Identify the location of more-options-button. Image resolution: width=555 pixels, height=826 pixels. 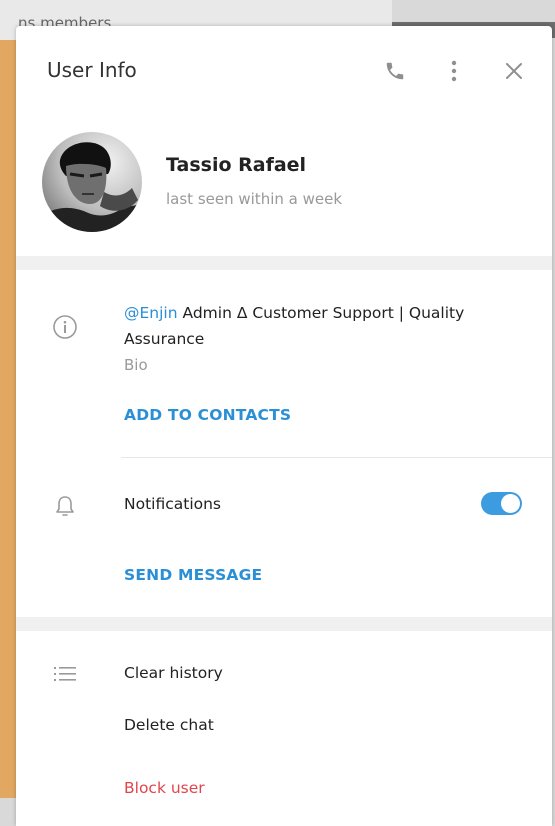
(454, 71).